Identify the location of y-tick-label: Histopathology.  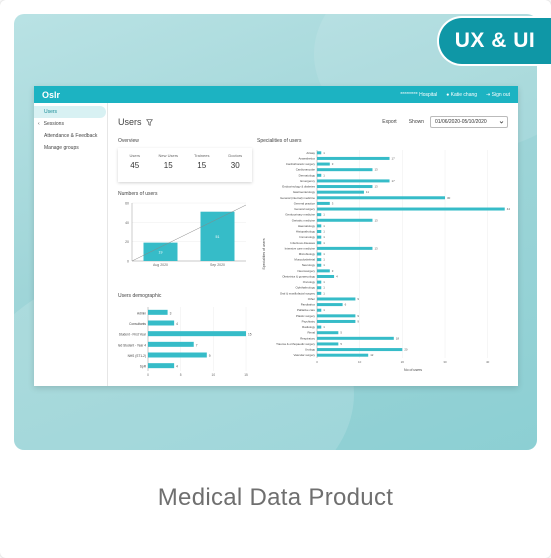
(306, 232).